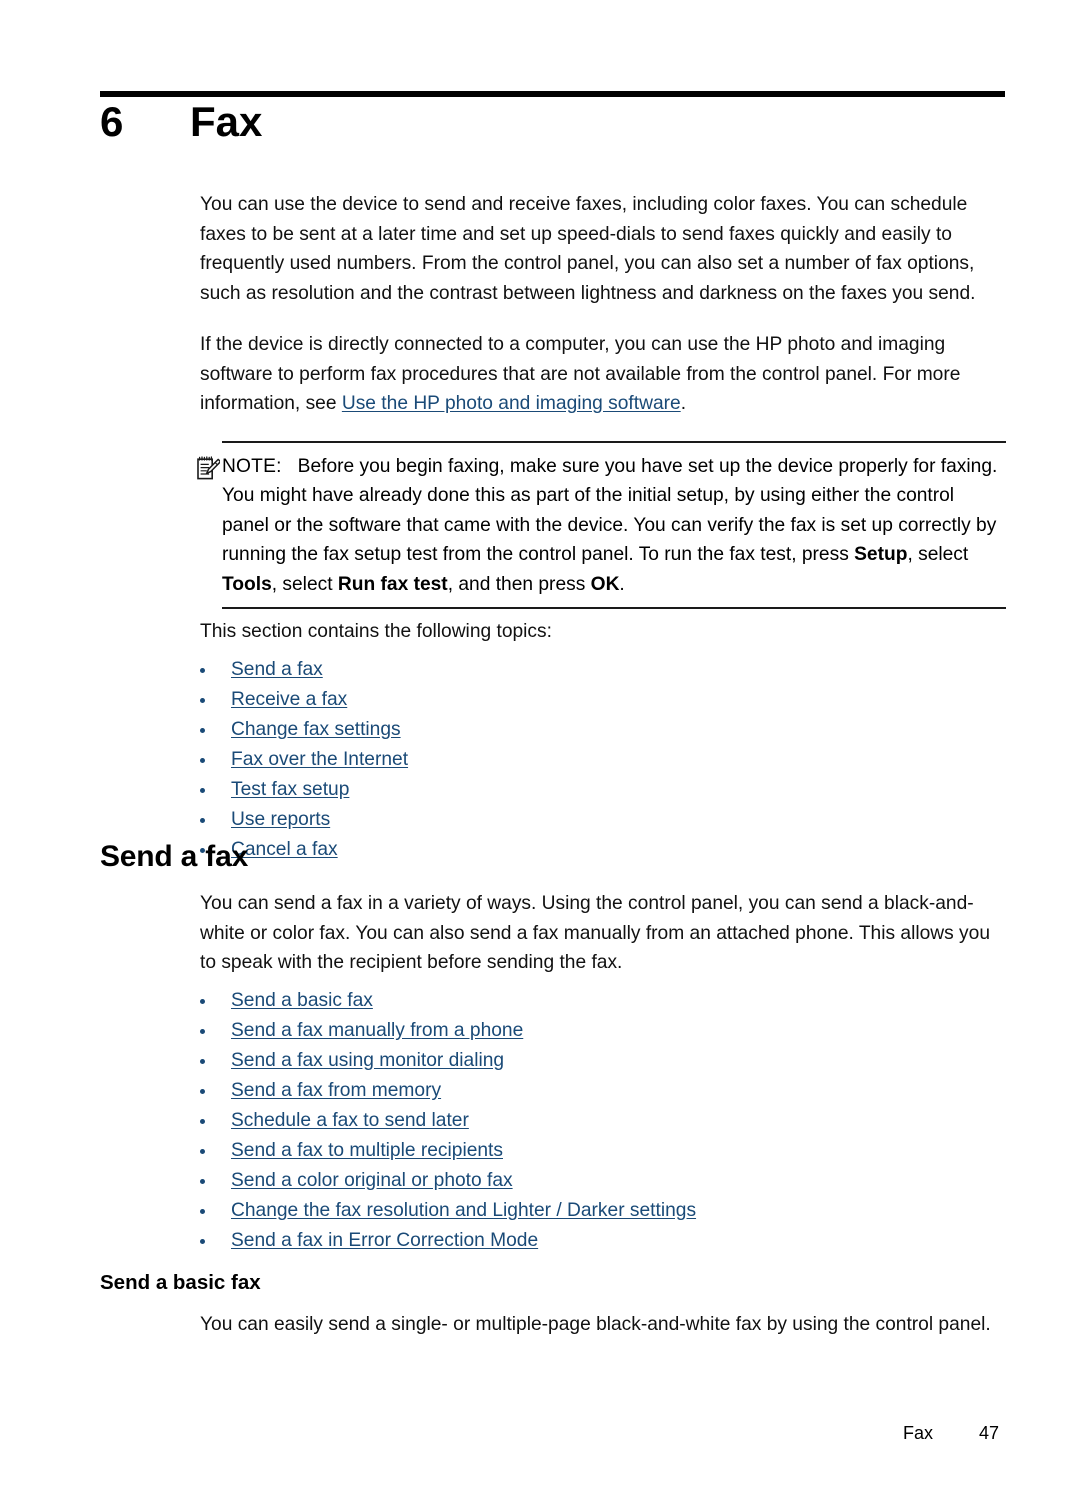 Image resolution: width=1080 pixels, height=1495 pixels. I want to click on list-item: Fax over the Internet, so click(603, 760).